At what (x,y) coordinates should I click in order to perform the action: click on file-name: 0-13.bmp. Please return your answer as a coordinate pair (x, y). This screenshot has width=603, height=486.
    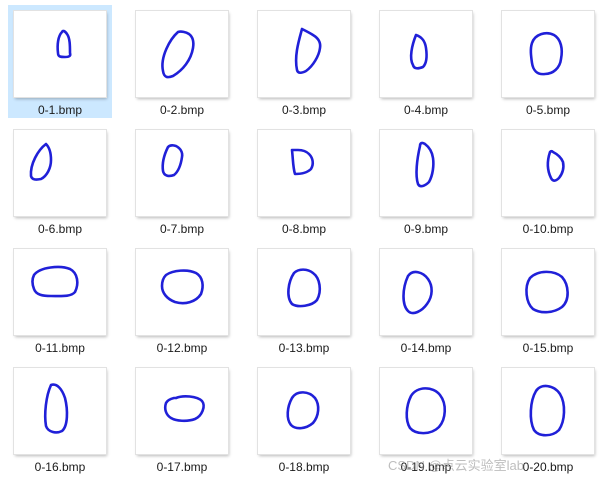
    Looking at the image, I should click on (304, 348).